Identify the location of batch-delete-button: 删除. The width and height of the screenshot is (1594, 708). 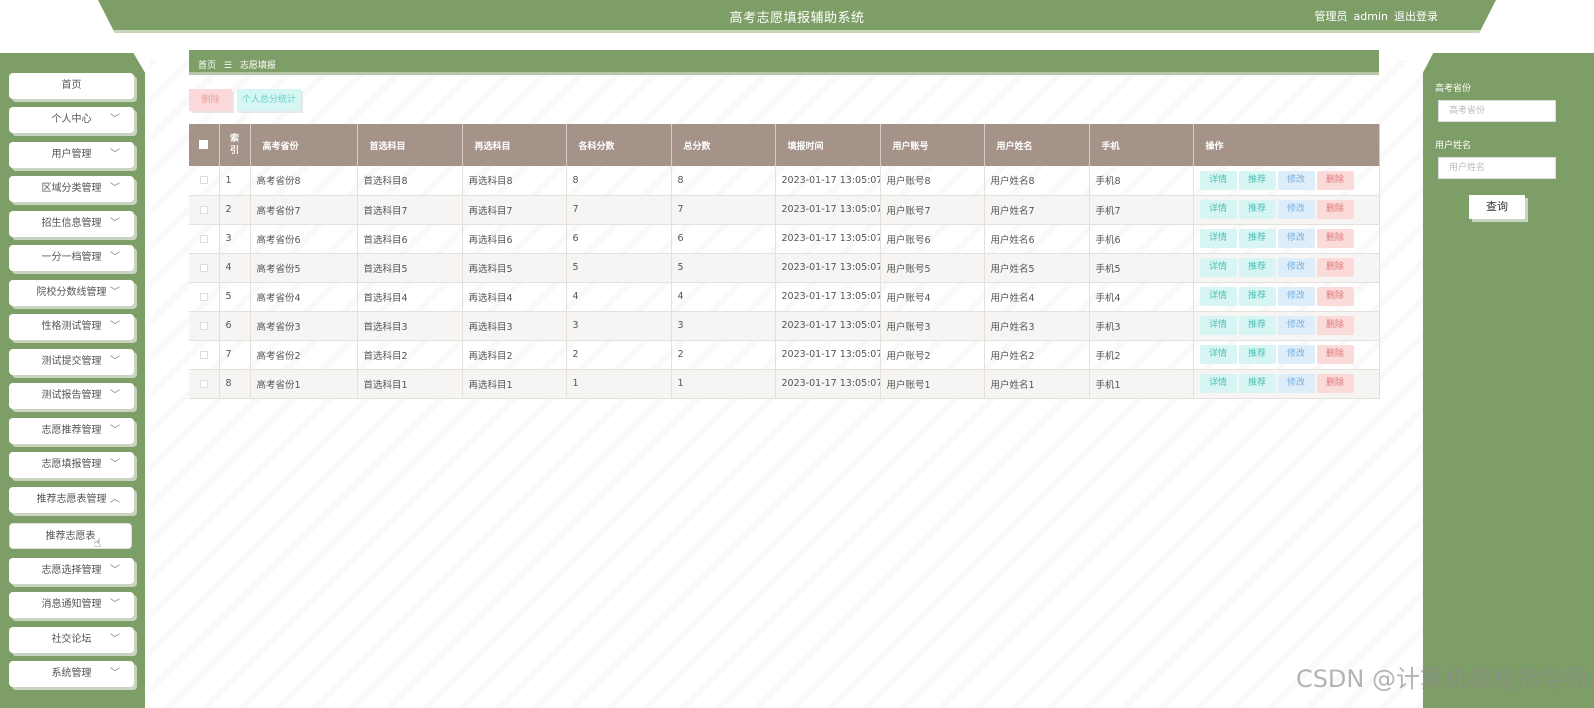
(210, 100).